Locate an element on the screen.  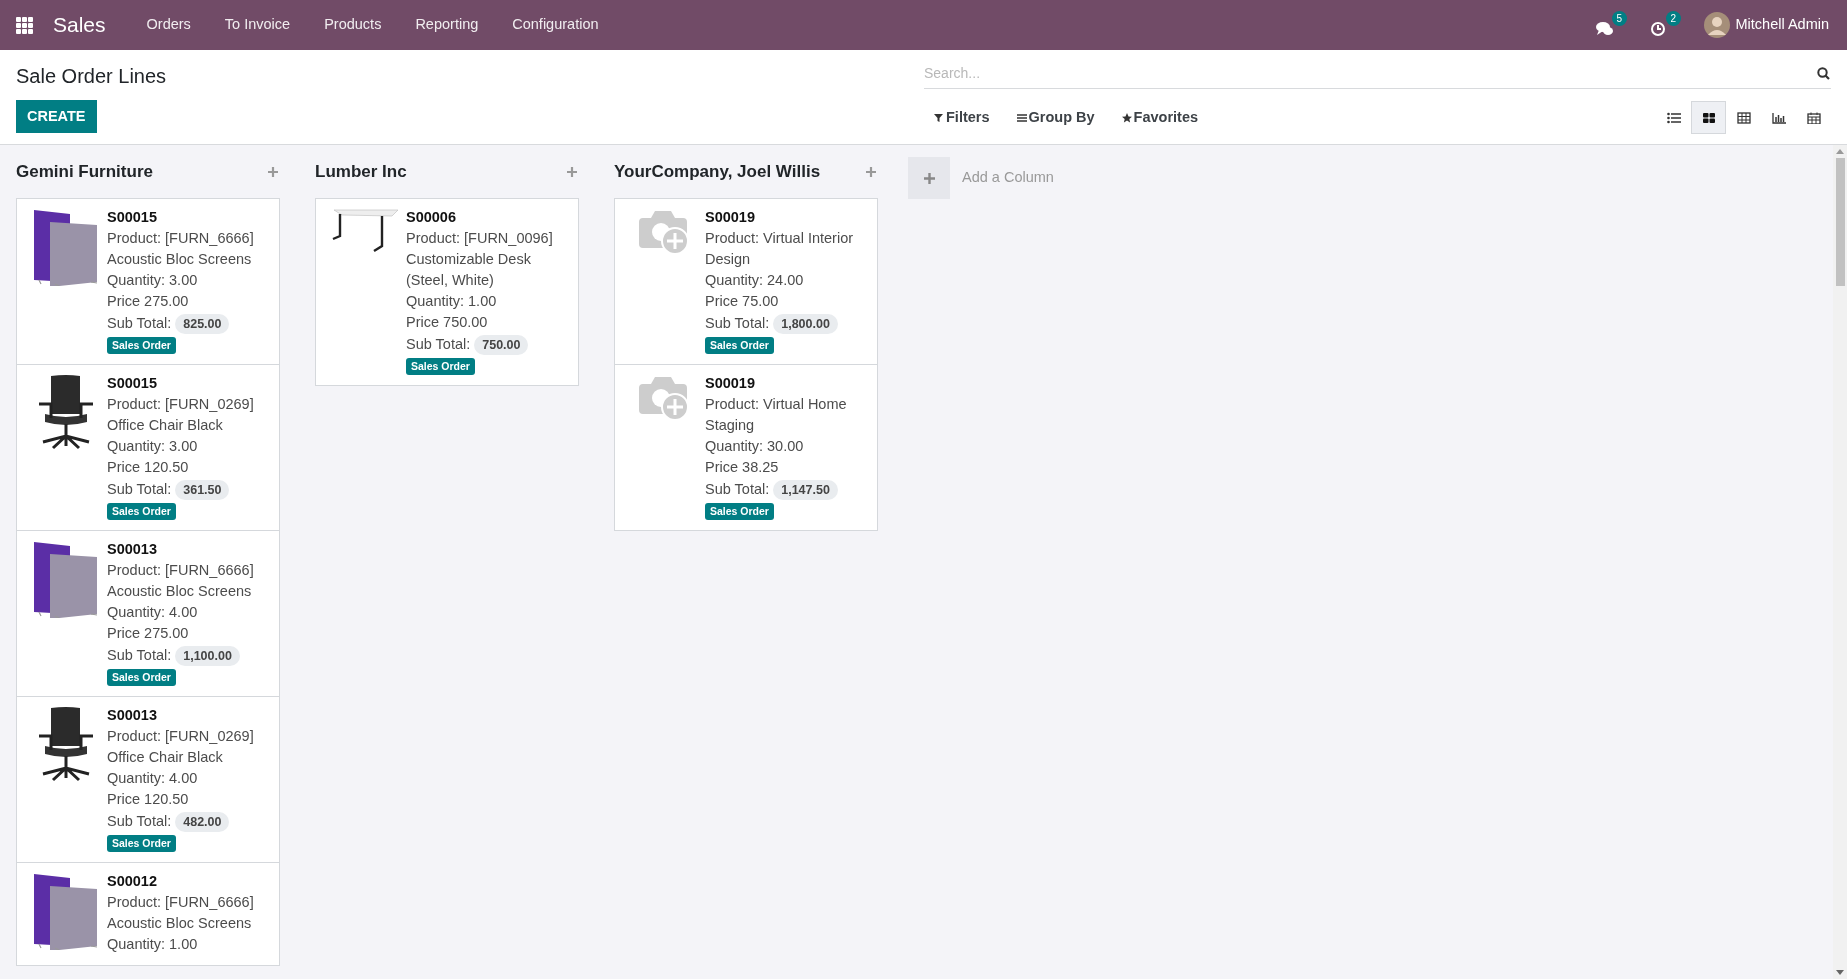
menu-item: Reporting is located at coordinates (447, 25).